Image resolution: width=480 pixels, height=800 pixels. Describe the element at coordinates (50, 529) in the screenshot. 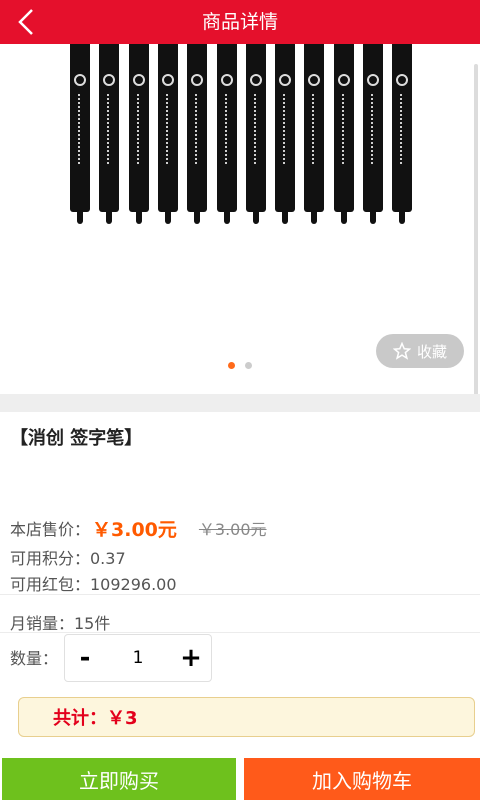

I see `price-label: 本店售价：` at that location.